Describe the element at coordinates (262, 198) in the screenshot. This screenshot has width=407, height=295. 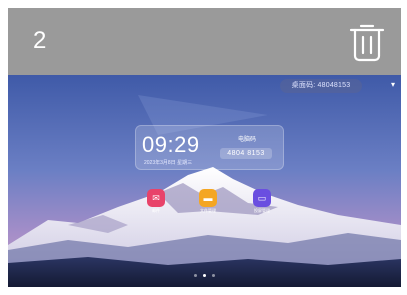
I see `screen-icon: ▭` at that location.